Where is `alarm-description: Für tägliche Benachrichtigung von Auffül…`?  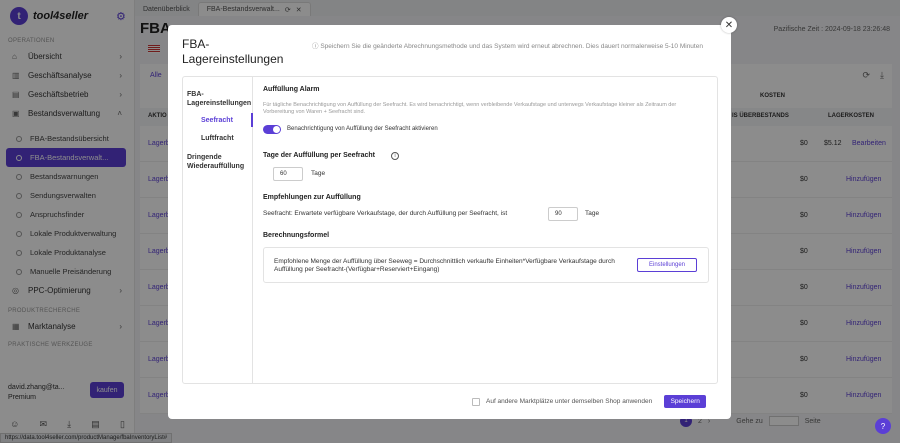
alarm-description: Für tägliche Benachrichtigung von Auffül… is located at coordinates (470, 108).